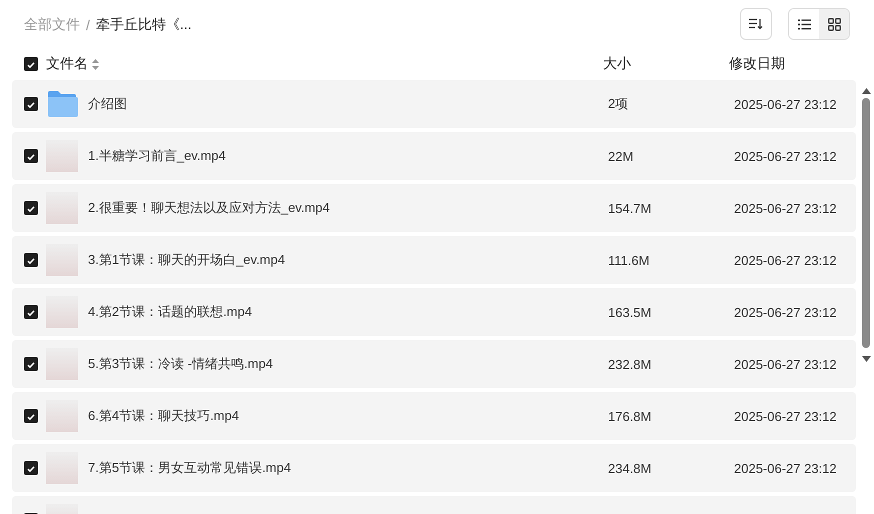 The width and height of the screenshot is (874, 514). I want to click on file-size: 232.8M, so click(630, 364).